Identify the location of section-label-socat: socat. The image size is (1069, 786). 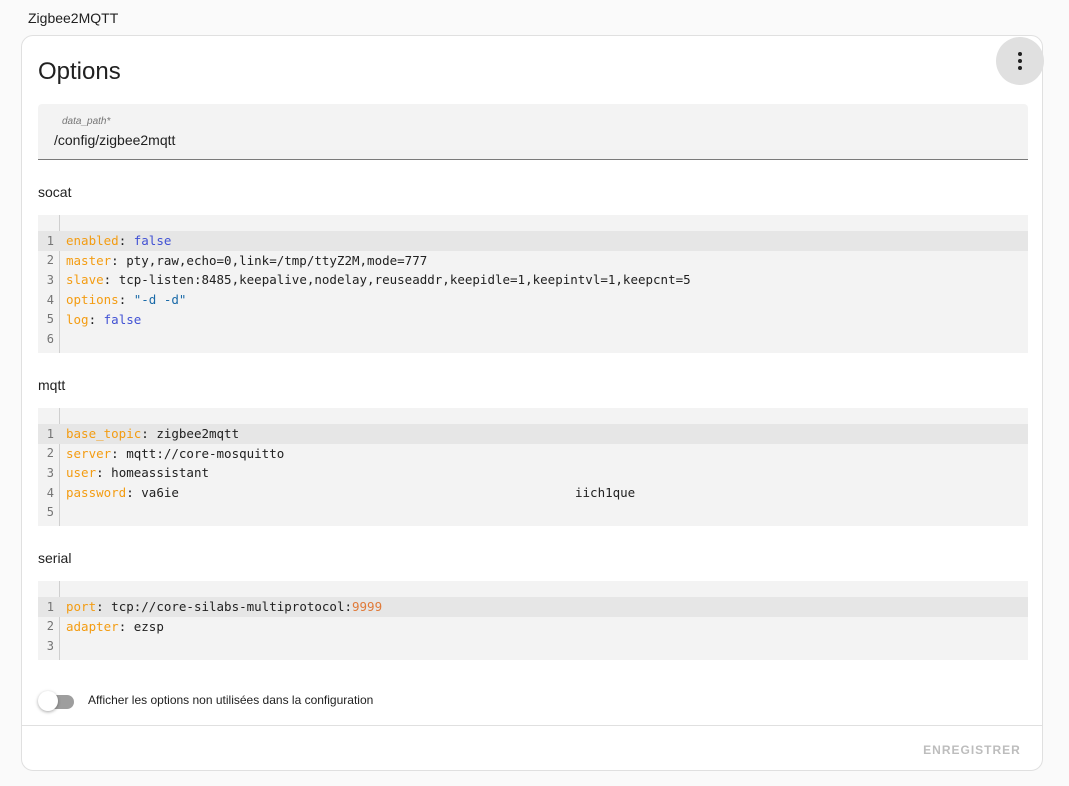
(55, 192).